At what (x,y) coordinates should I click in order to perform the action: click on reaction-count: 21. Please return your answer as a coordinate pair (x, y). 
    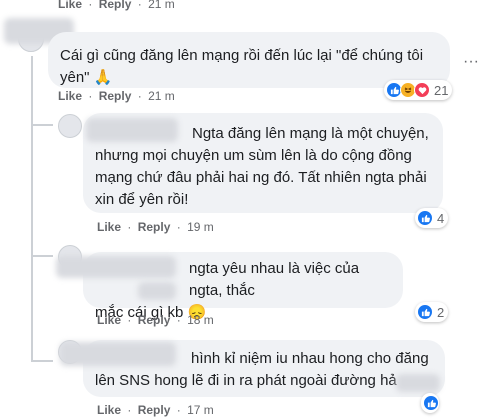
    Looking at the image, I should click on (441, 90).